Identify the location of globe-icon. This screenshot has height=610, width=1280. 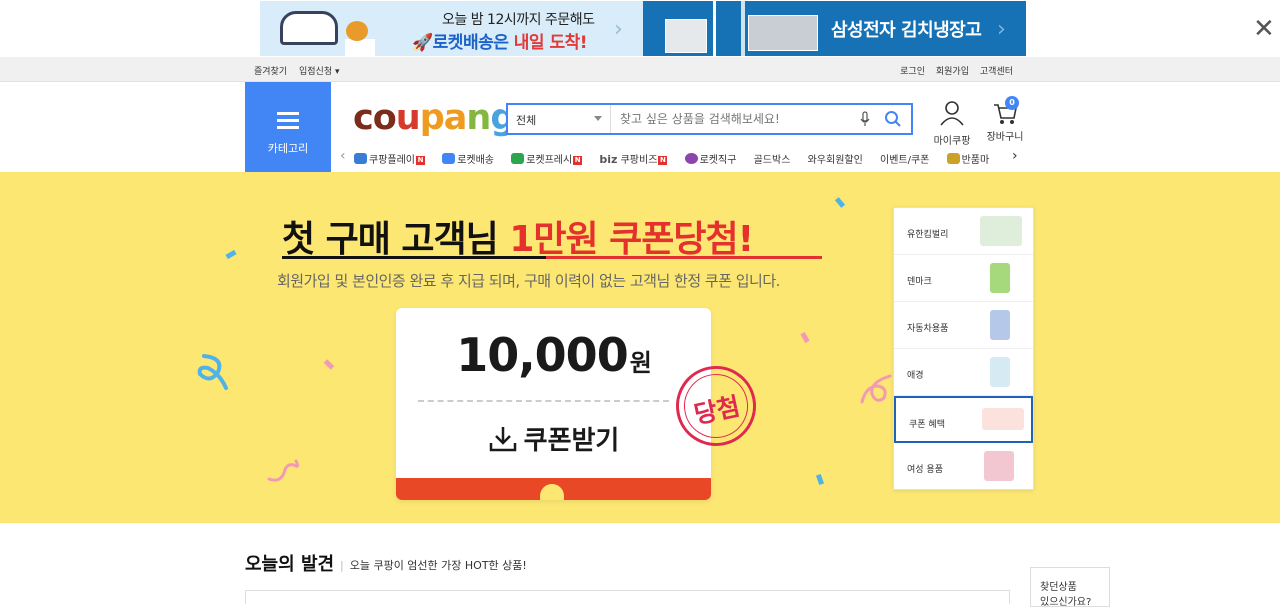
(691, 158).